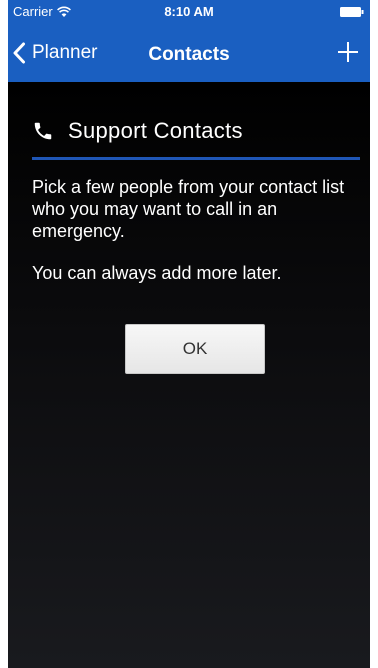 This screenshot has height=668, width=378. What do you see at coordinates (155, 130) in the screenshot?
I see `section-heading-text: Support Contacts` at bounding box center [155, 130].